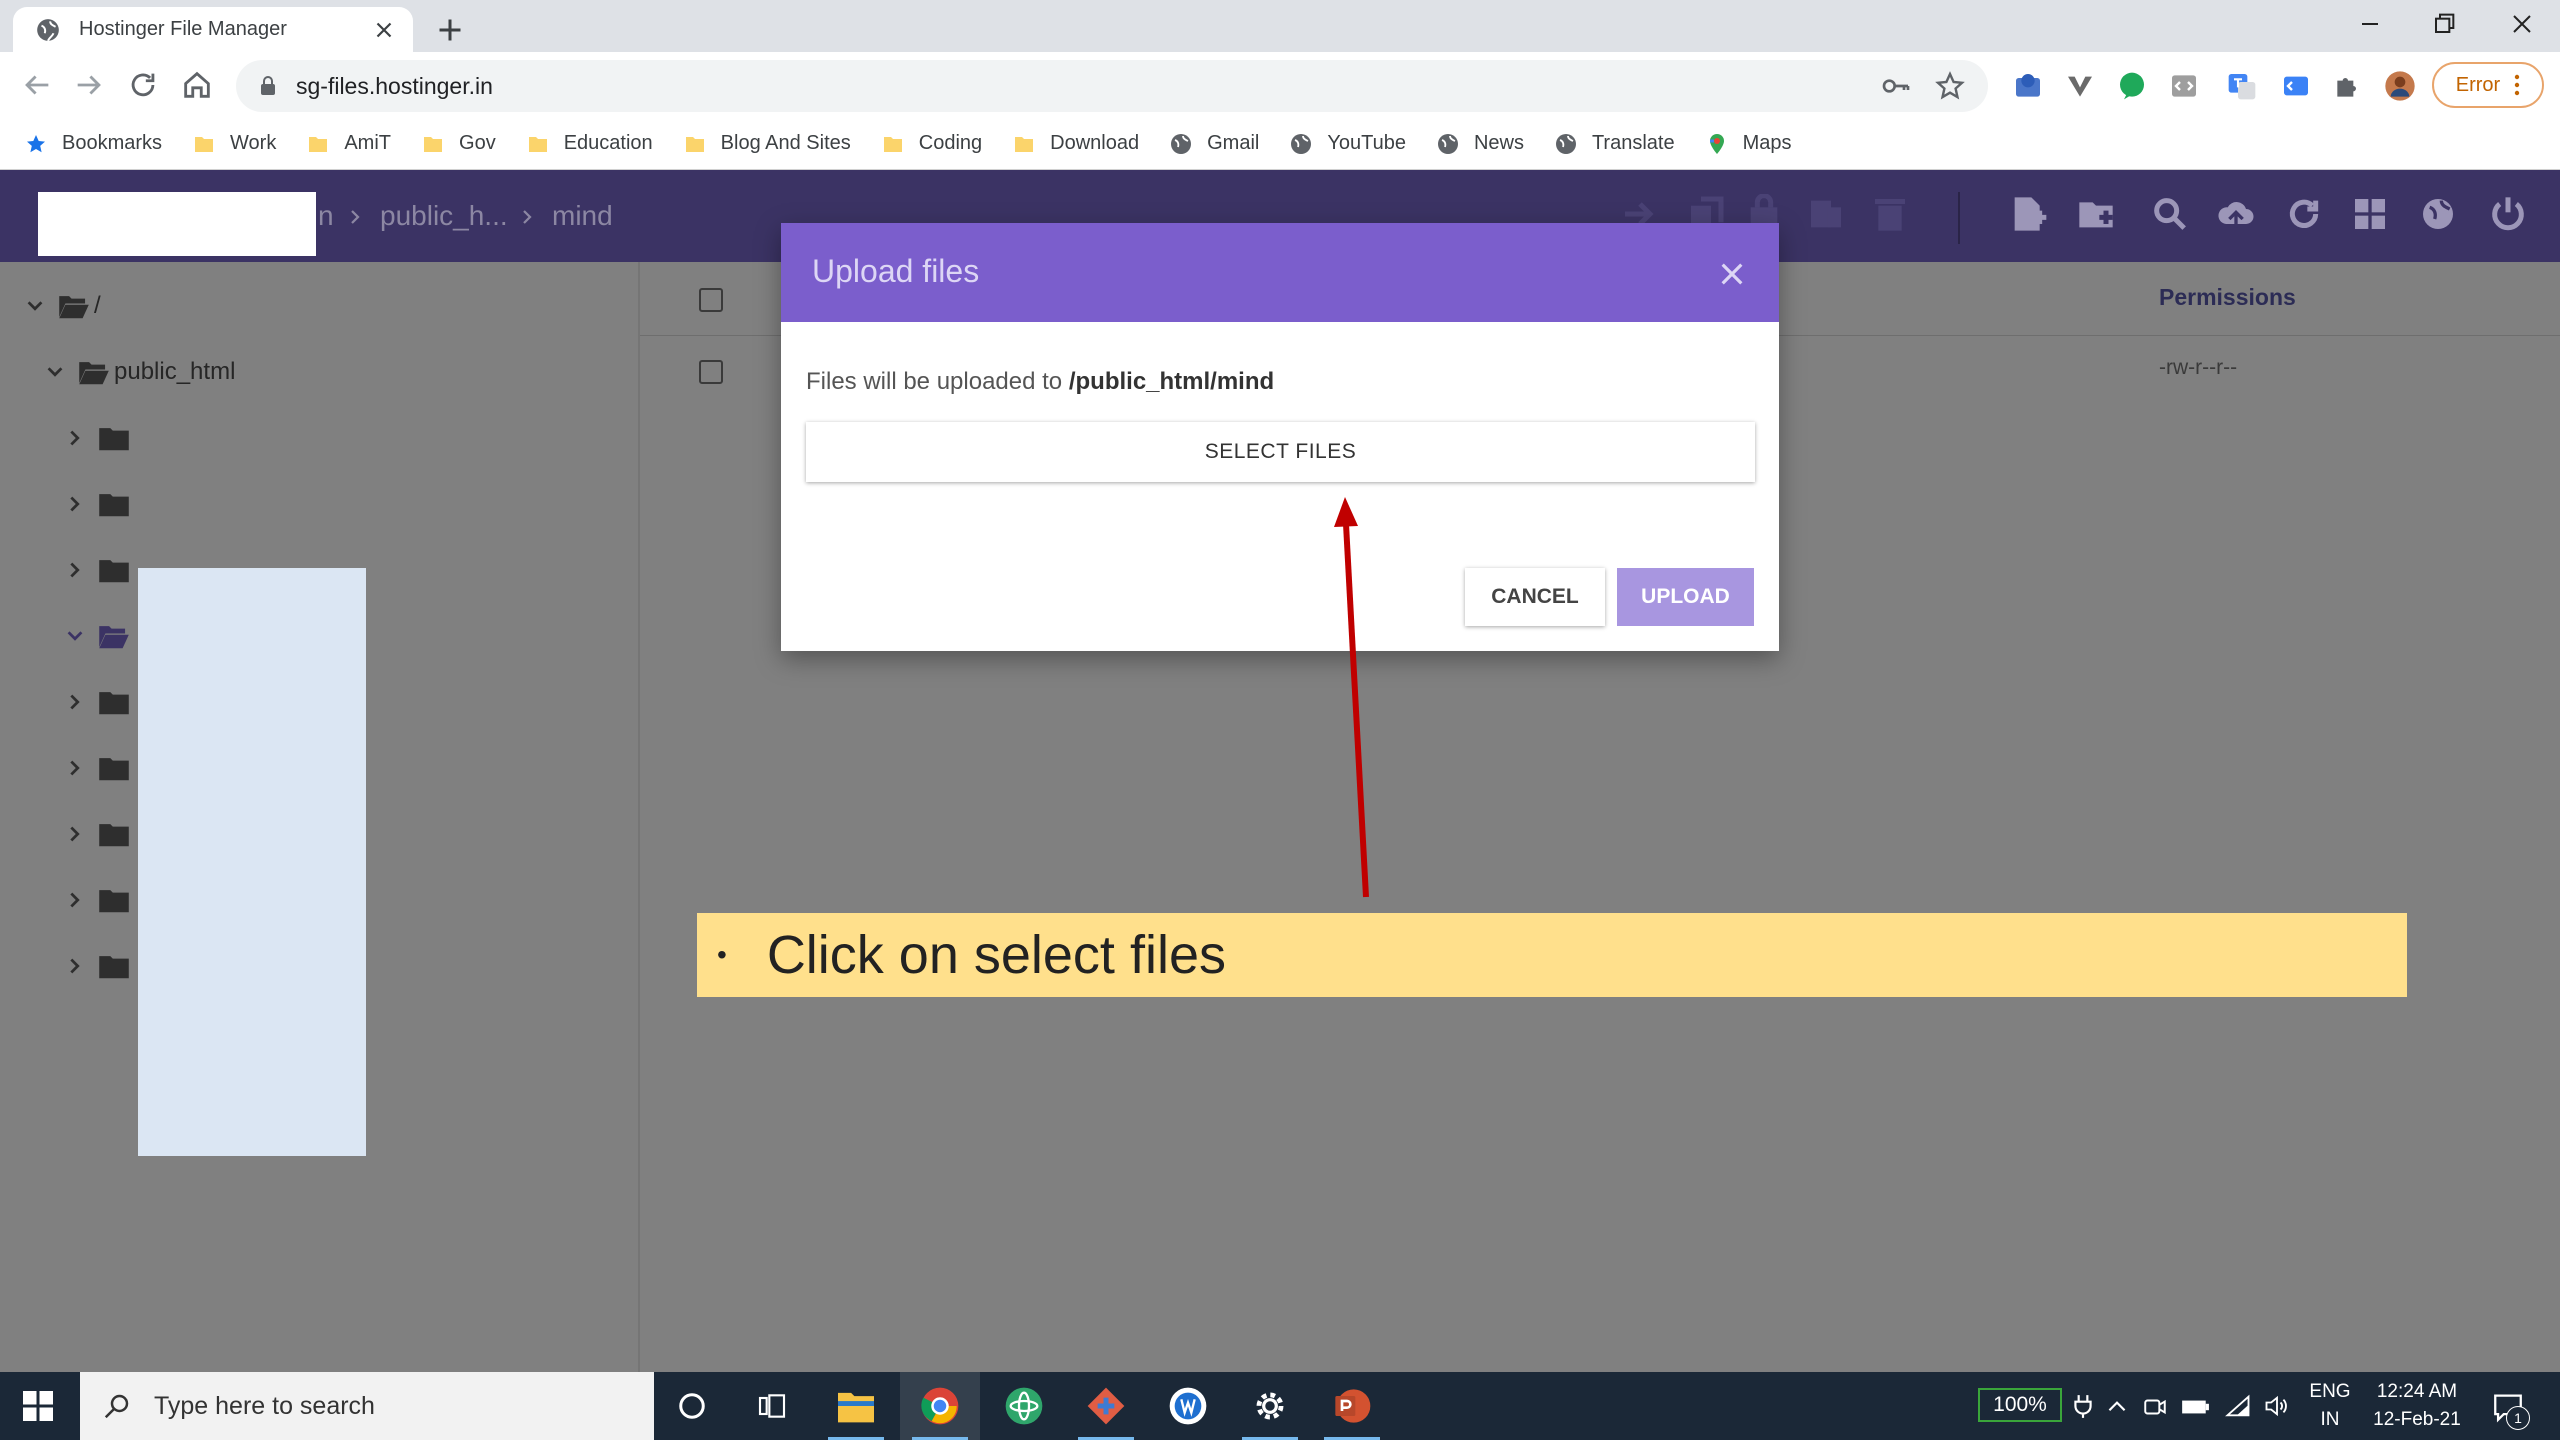 The image size is (2560, 1440). I want to click on cortana-button, so click(692, 1406).